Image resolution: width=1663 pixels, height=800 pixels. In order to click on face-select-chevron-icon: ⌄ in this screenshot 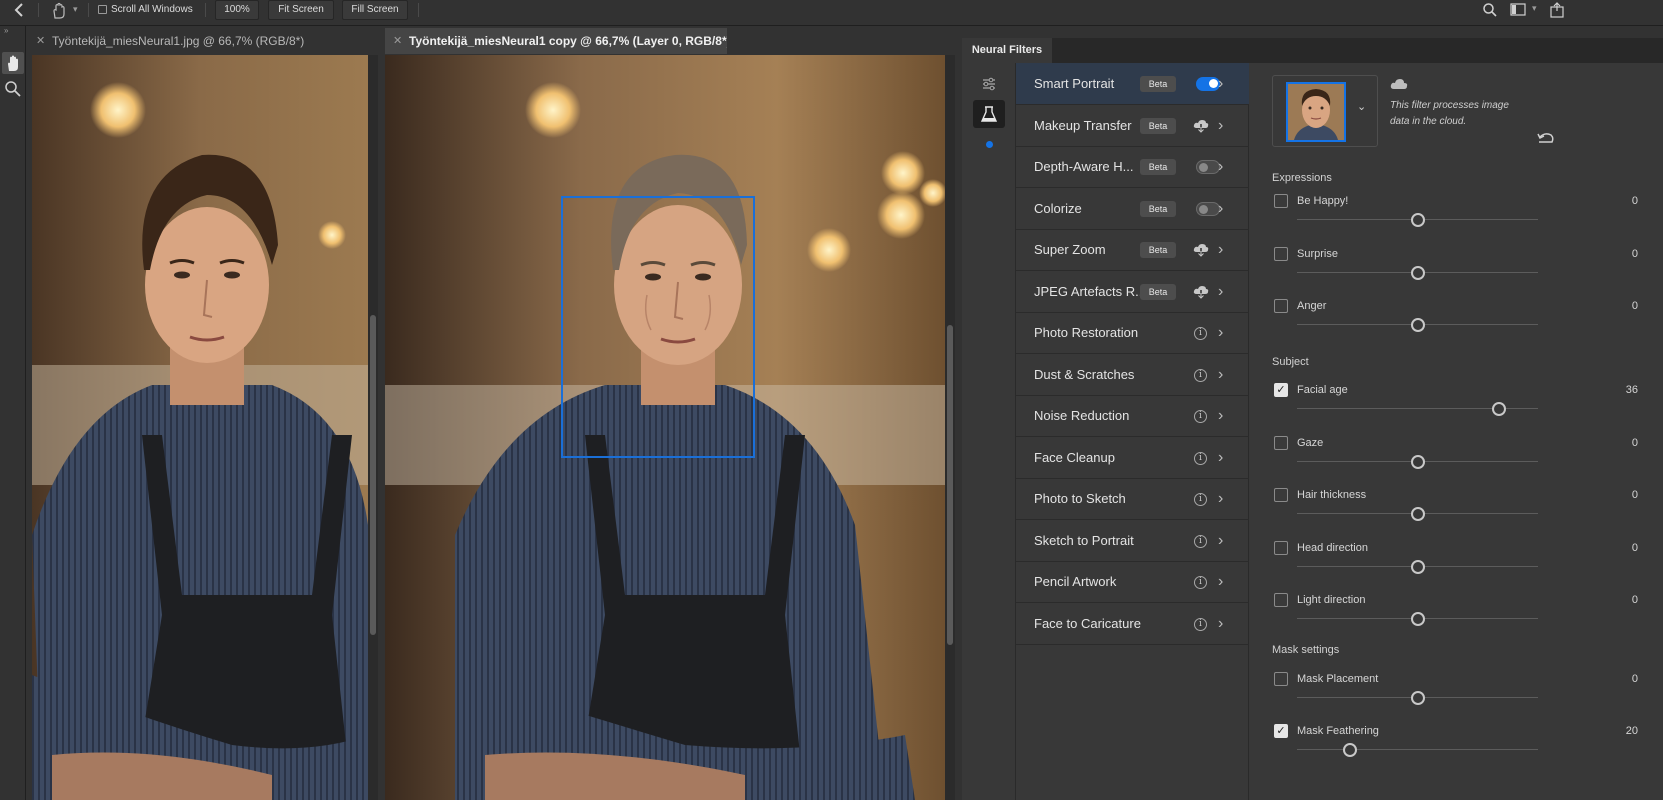, I will do `click(1361, 106)`.